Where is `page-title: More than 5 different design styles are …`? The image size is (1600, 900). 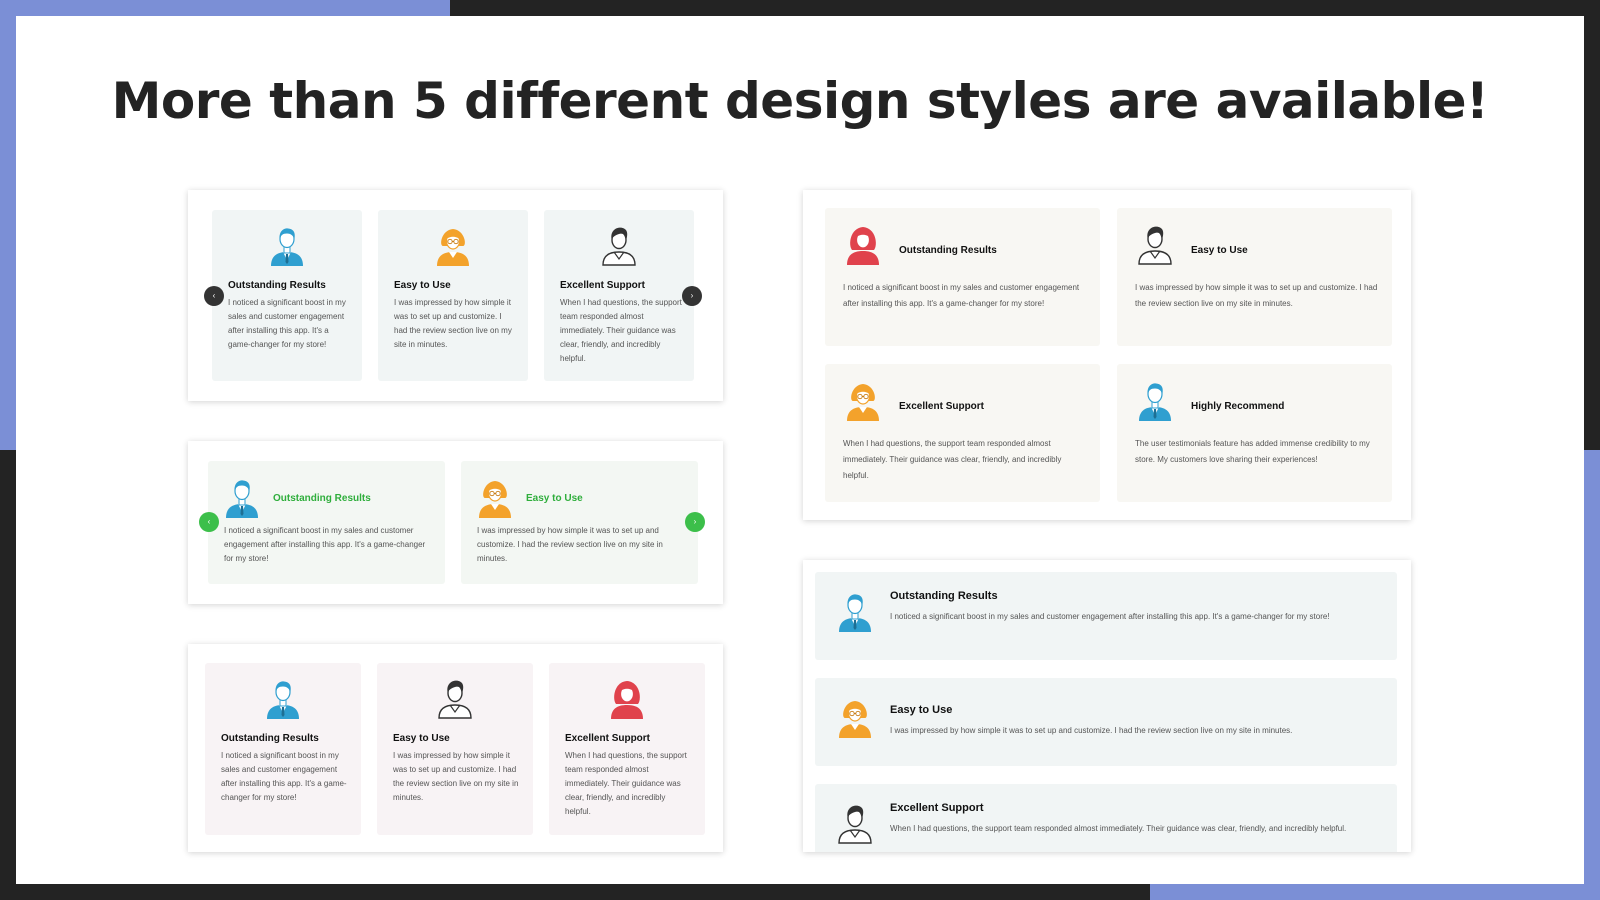 page-title: More than 5 different design styles are … is located at coordinates (800, 101).